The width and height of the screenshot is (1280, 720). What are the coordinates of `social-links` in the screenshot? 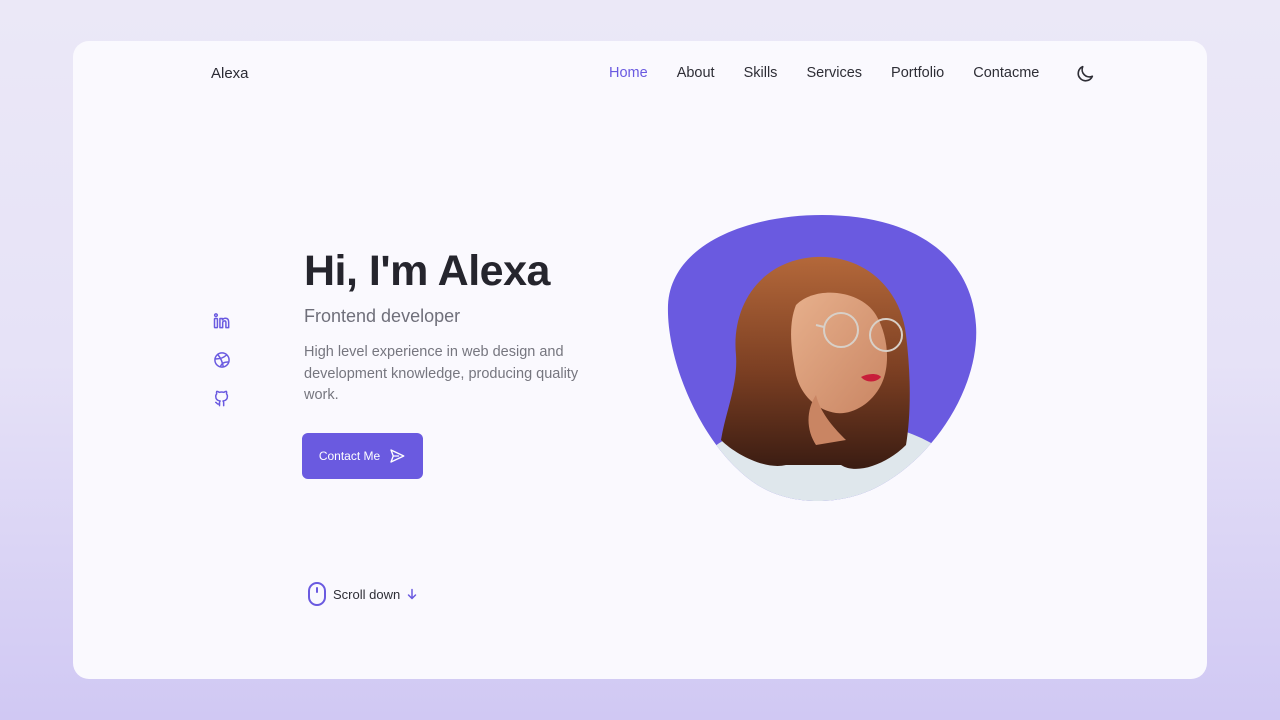 It's located at (222, 360).